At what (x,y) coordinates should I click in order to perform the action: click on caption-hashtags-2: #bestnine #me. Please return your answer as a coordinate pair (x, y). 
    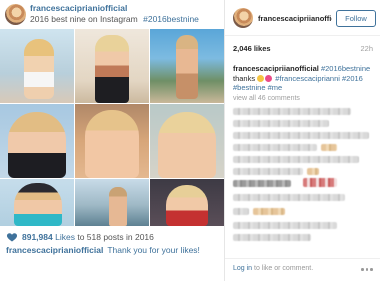
    Looking at the image, I should click on (257, 87).